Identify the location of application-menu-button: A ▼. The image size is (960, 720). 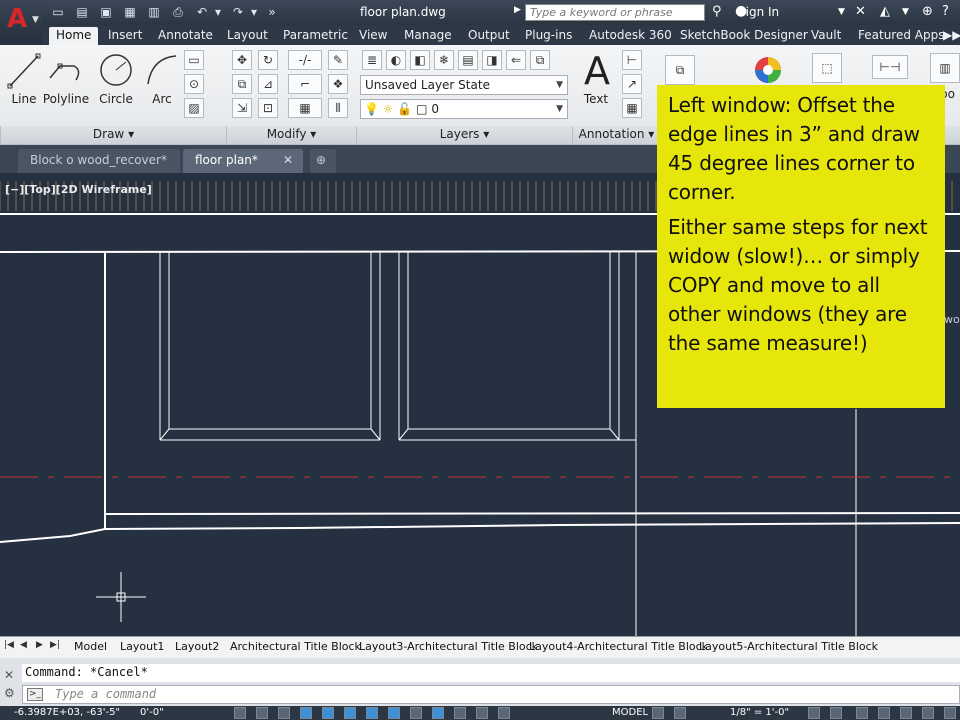
(21, 20).